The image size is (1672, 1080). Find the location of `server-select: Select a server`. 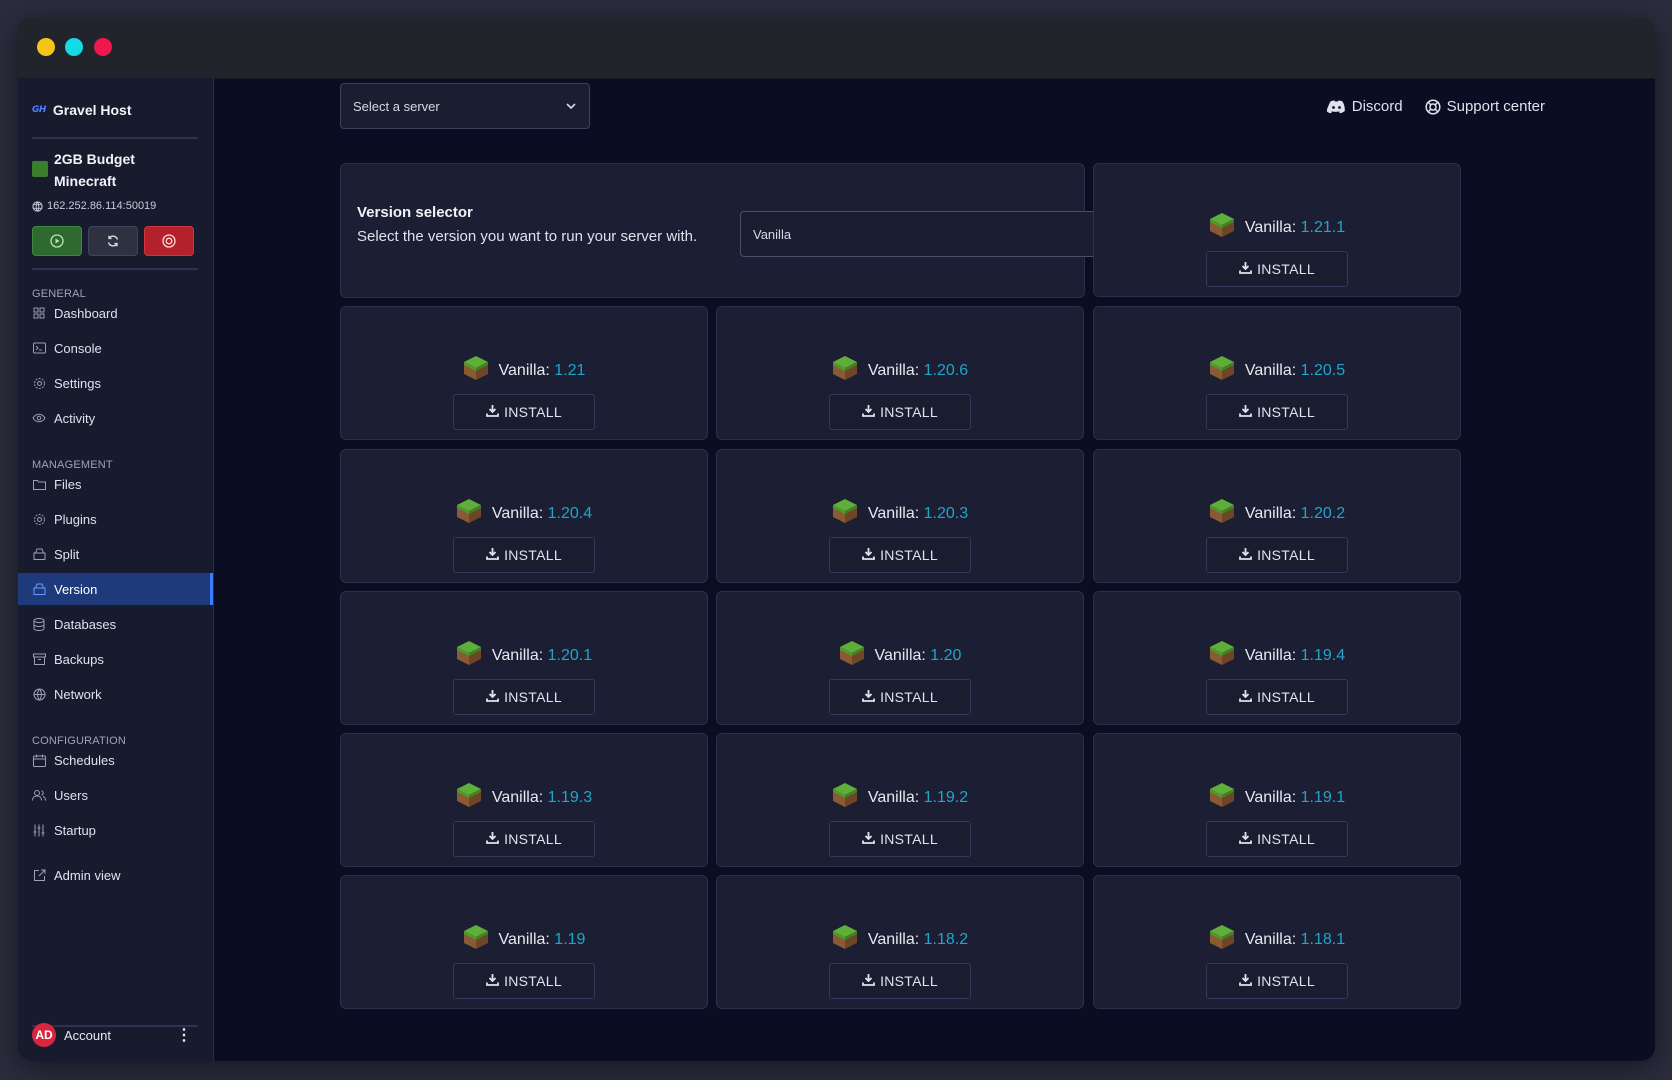

server-select: Select a server is located at coordinates (465, 106).